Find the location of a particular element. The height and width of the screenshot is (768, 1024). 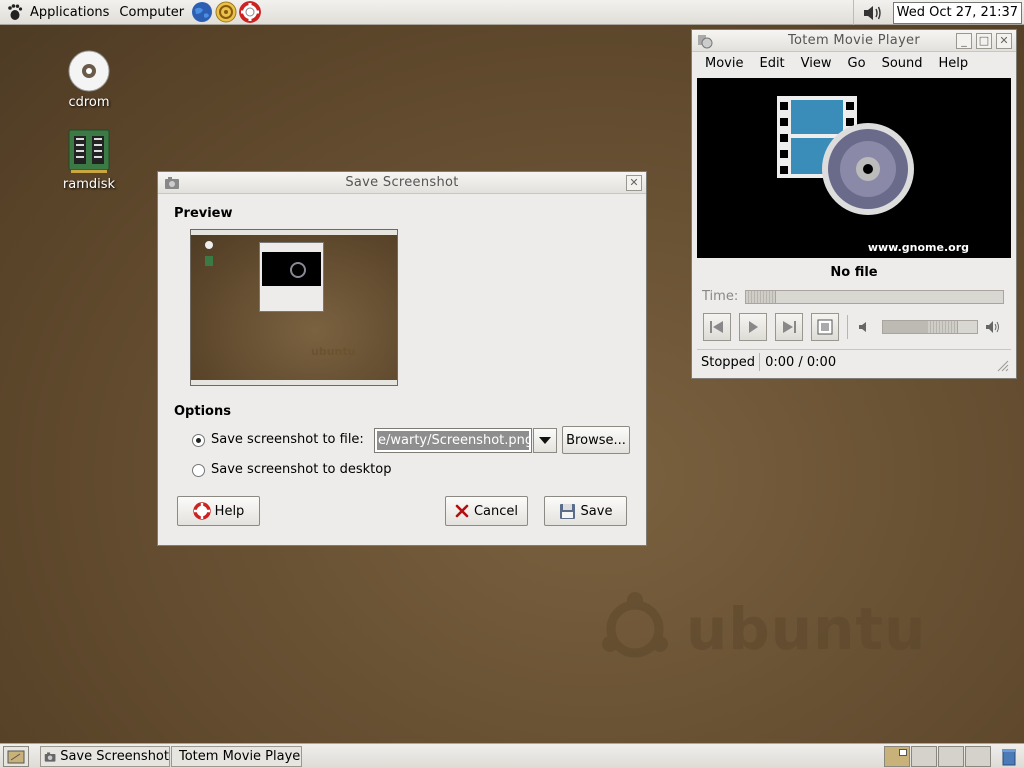

menu-movie: Movie is located at coordinates (724, 65).